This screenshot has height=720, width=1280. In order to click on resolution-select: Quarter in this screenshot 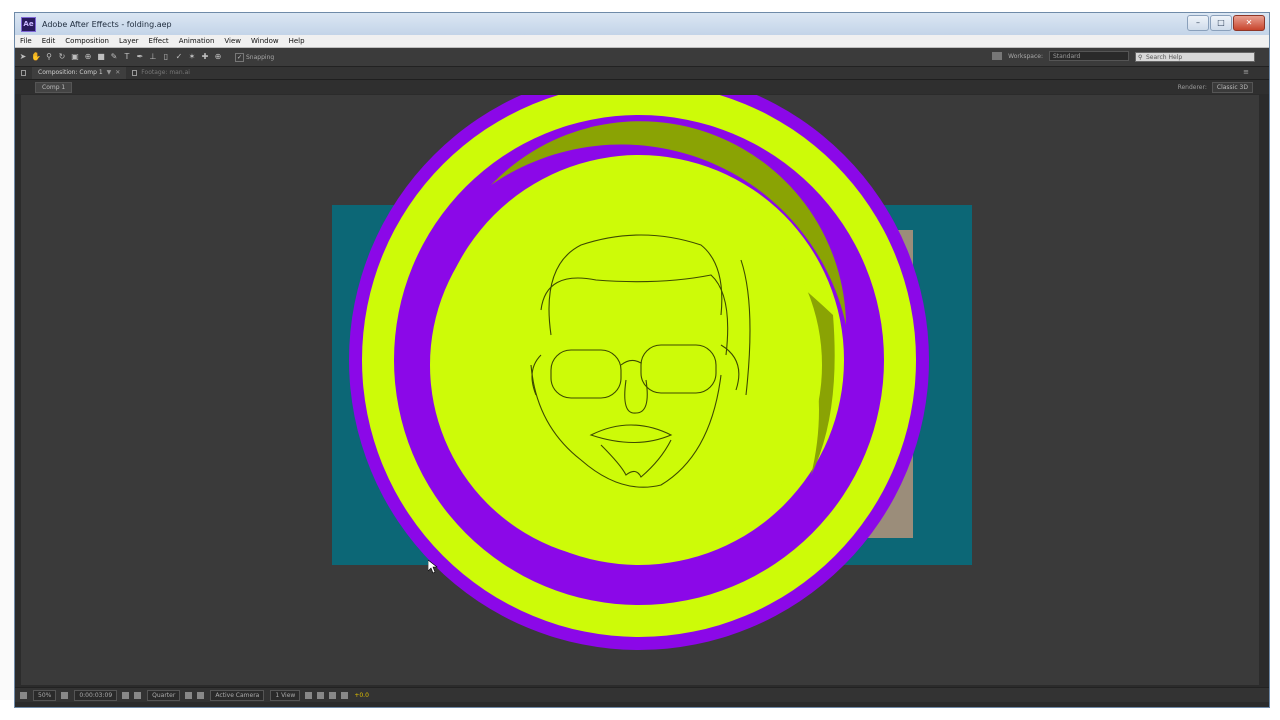, I will do `click(164, 695)`.